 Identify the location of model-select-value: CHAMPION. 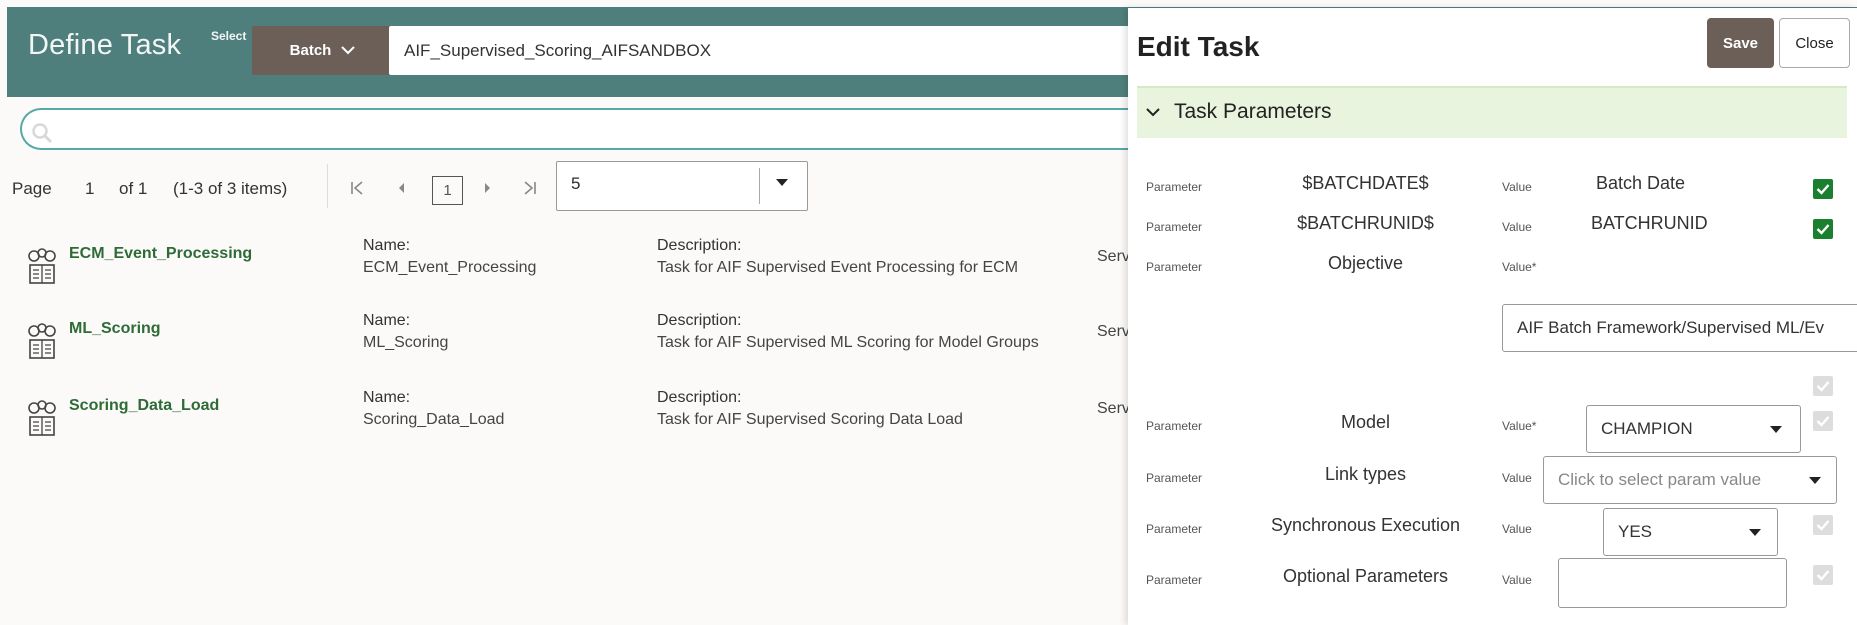
(1647, 428).